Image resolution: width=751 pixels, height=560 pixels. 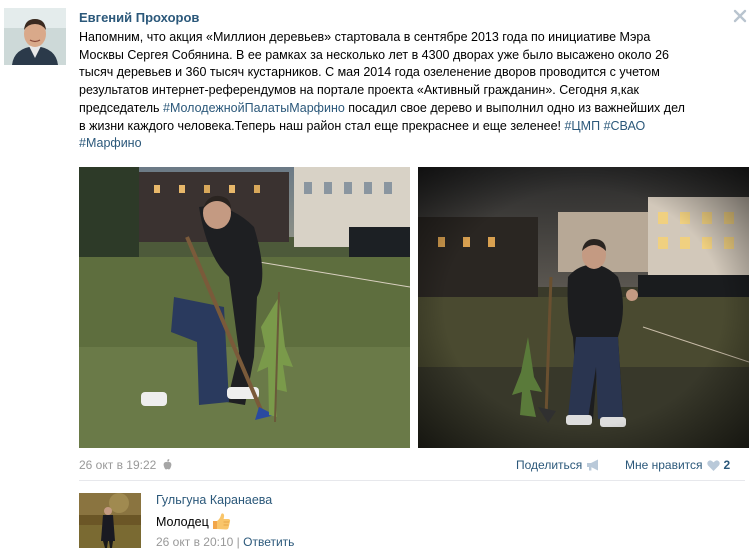 I want to click on share-button: Поделиться, so click(x=558, y=465).